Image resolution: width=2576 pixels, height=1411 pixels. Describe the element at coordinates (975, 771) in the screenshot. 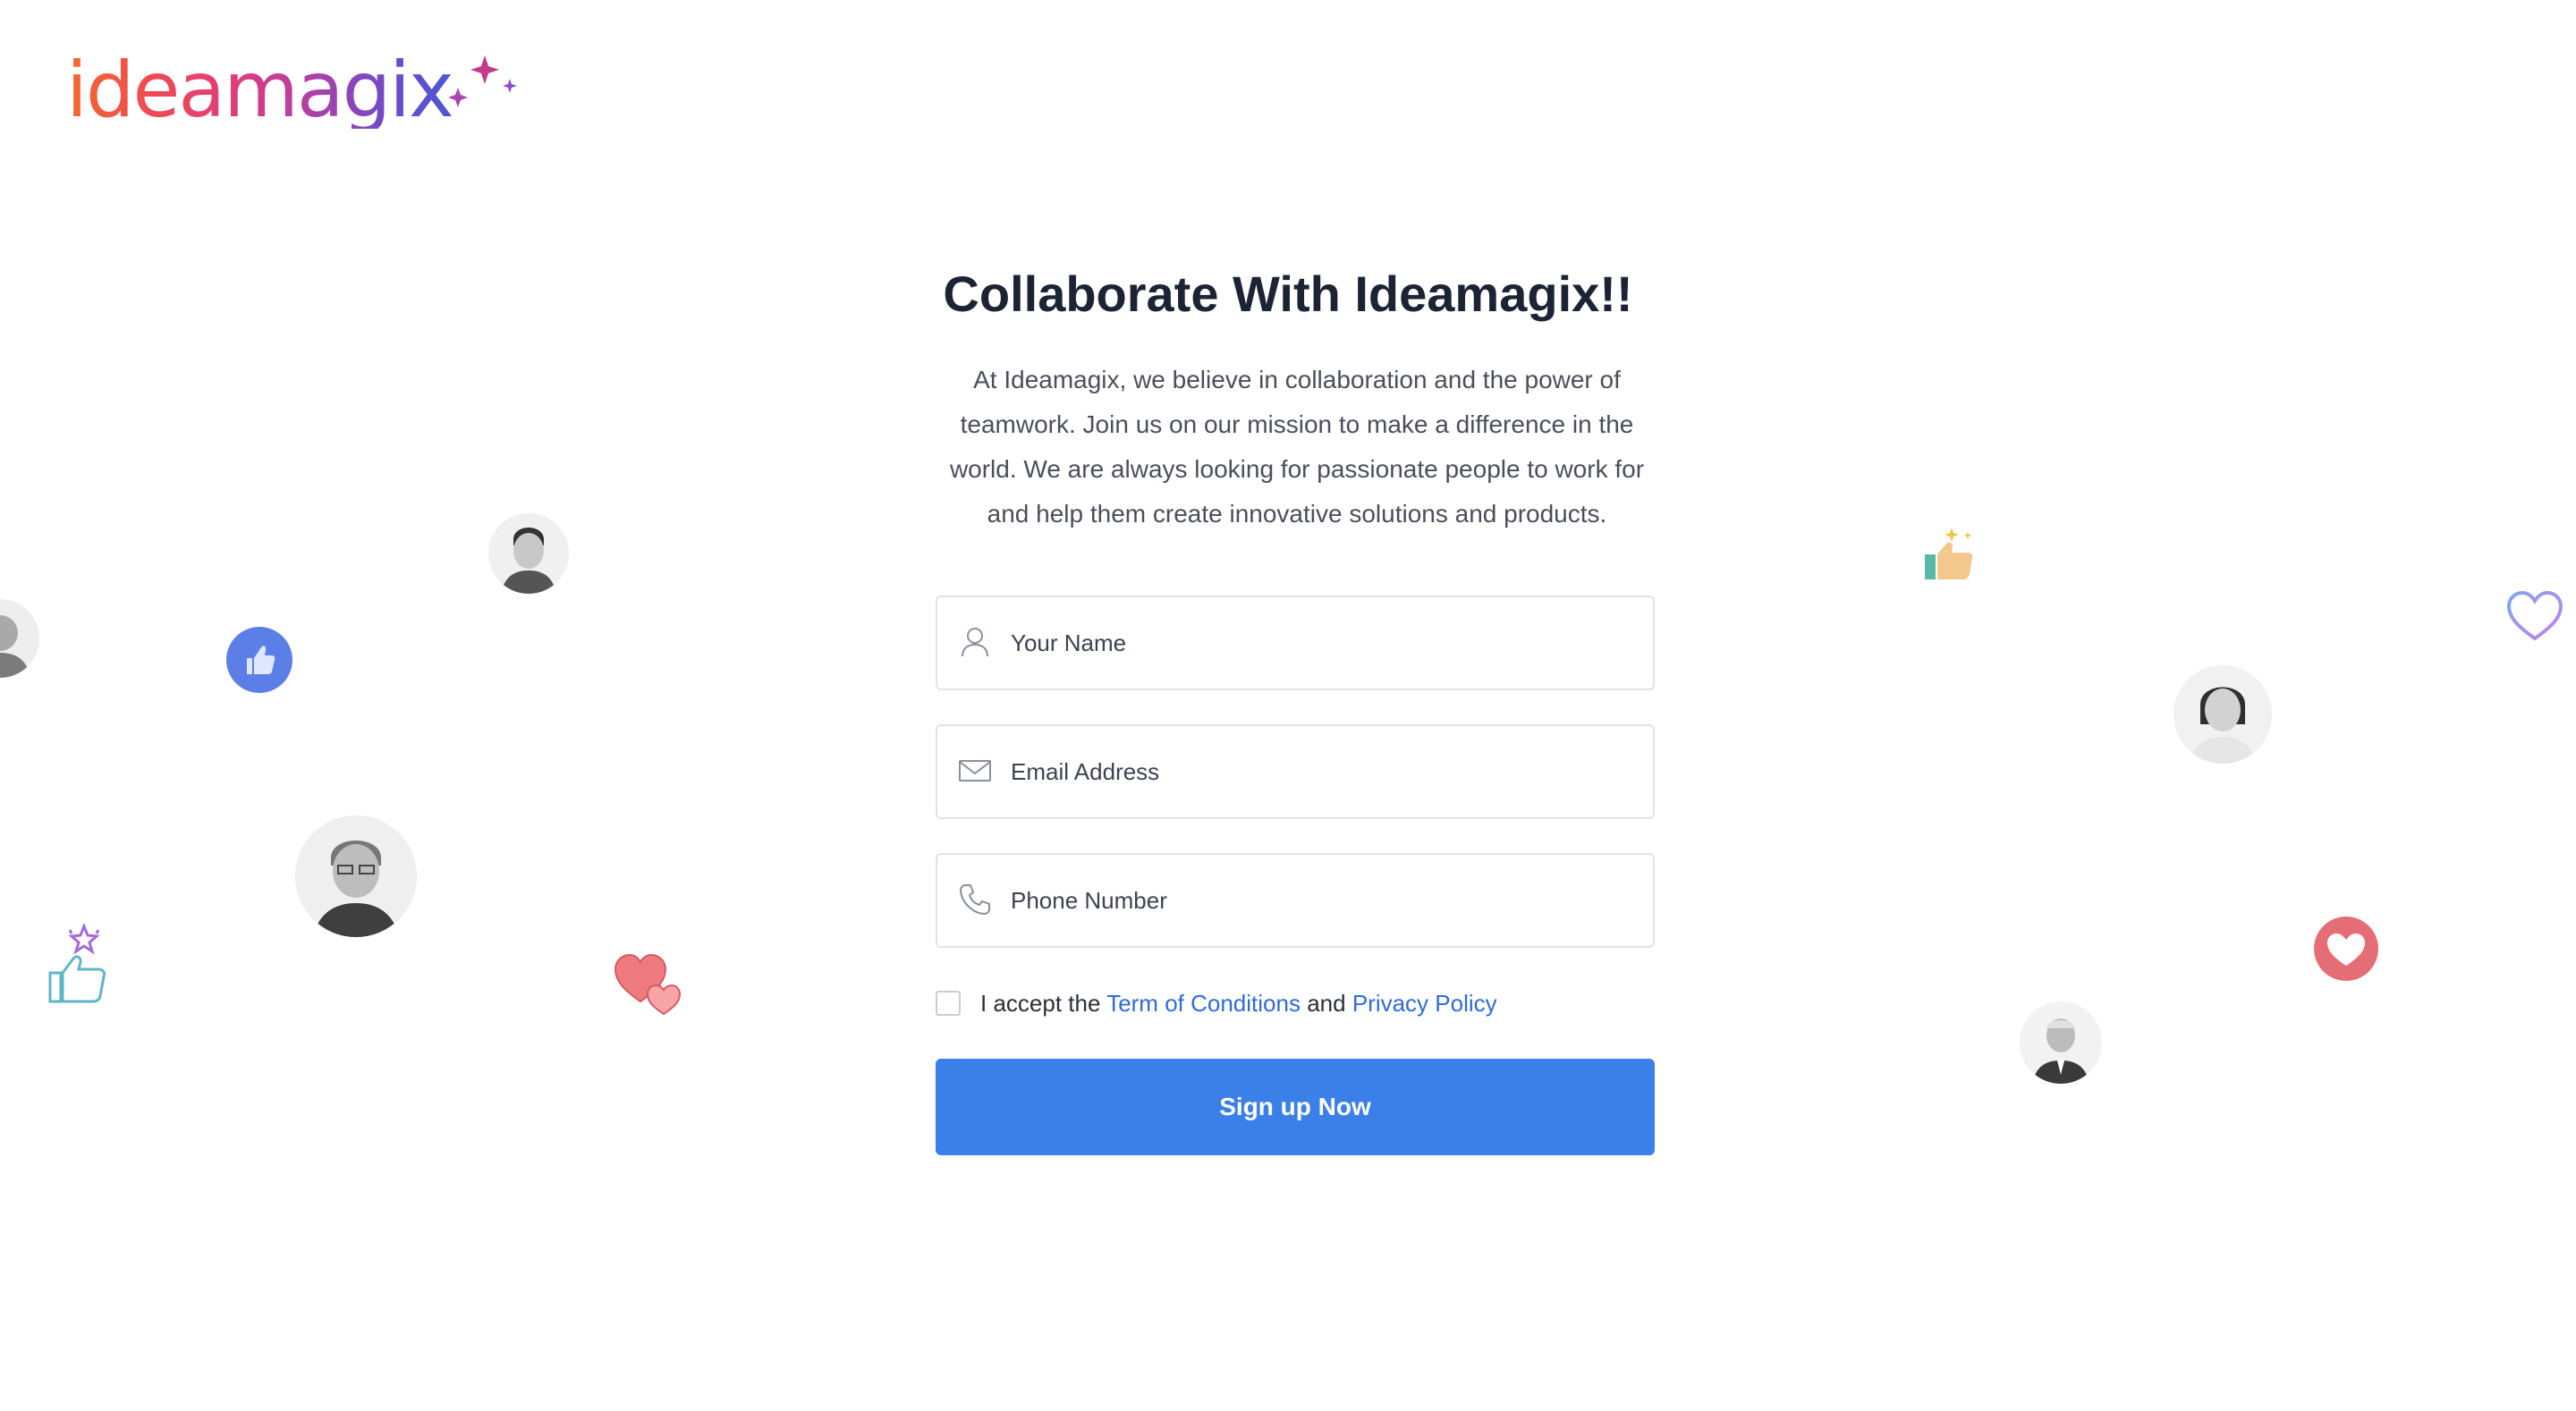

I see `envelope-icon` at that location.